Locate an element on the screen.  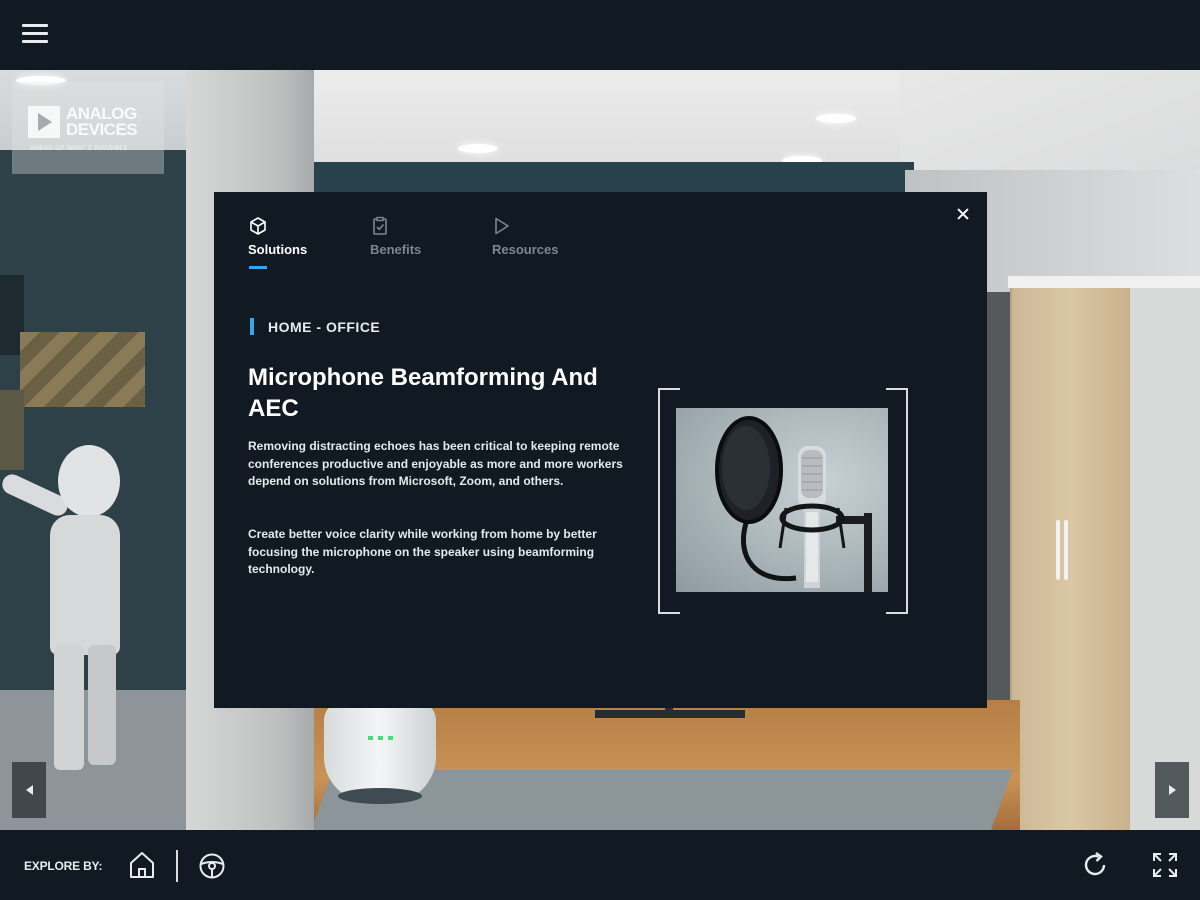
category-label: HOME - OFFICE is located at coordinates (315, 326).